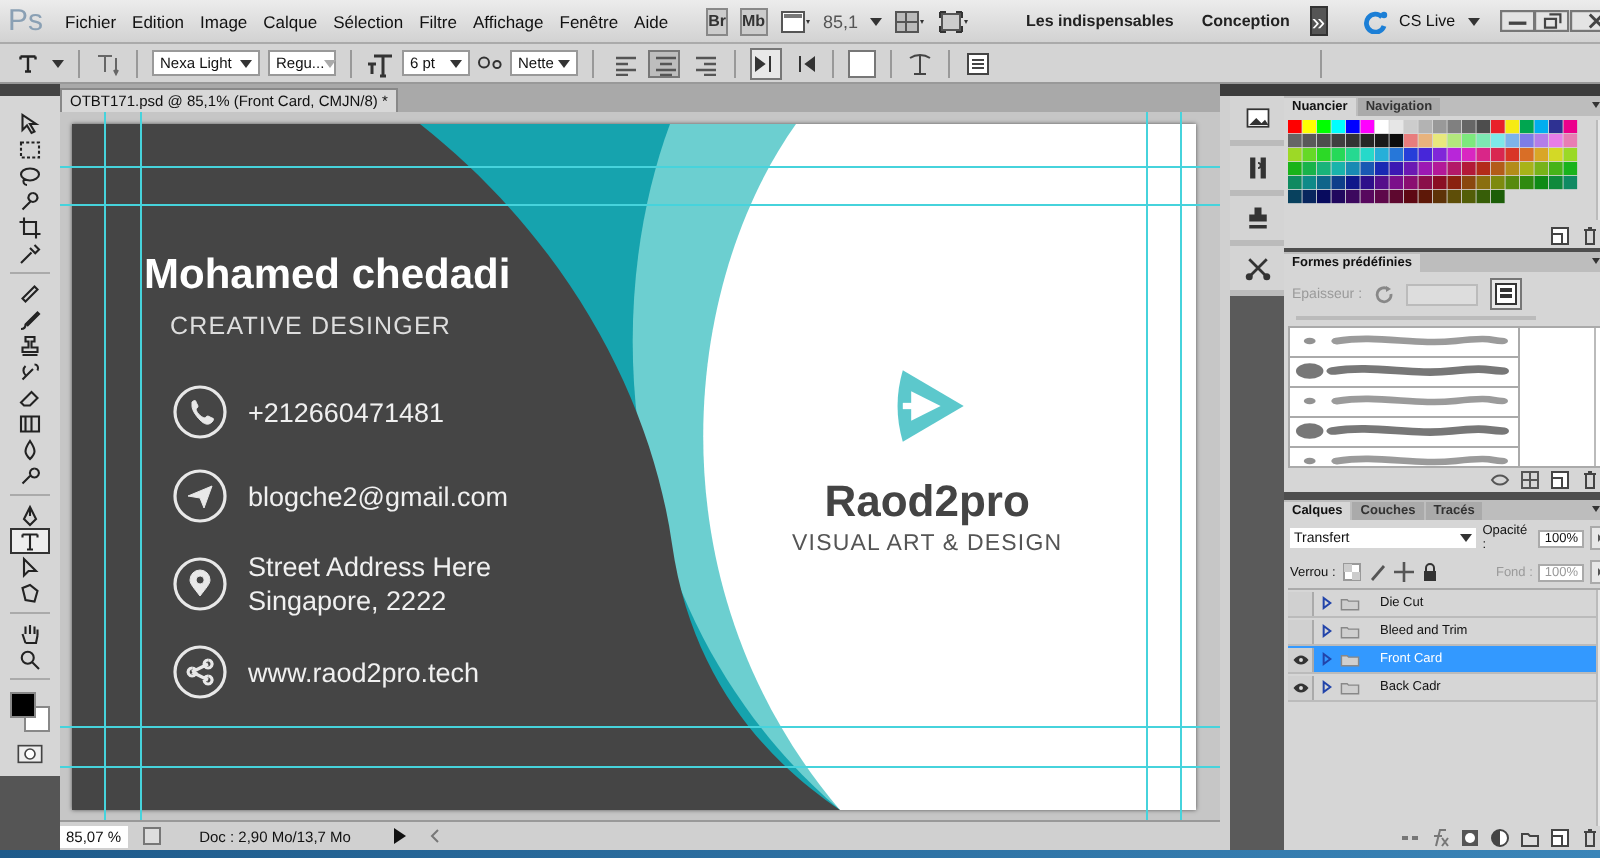  What do you see at coordinates (1427, 21) in the screenshot?
I see `cs-live-menu: CS Live` at bounding box center [1427, 21].